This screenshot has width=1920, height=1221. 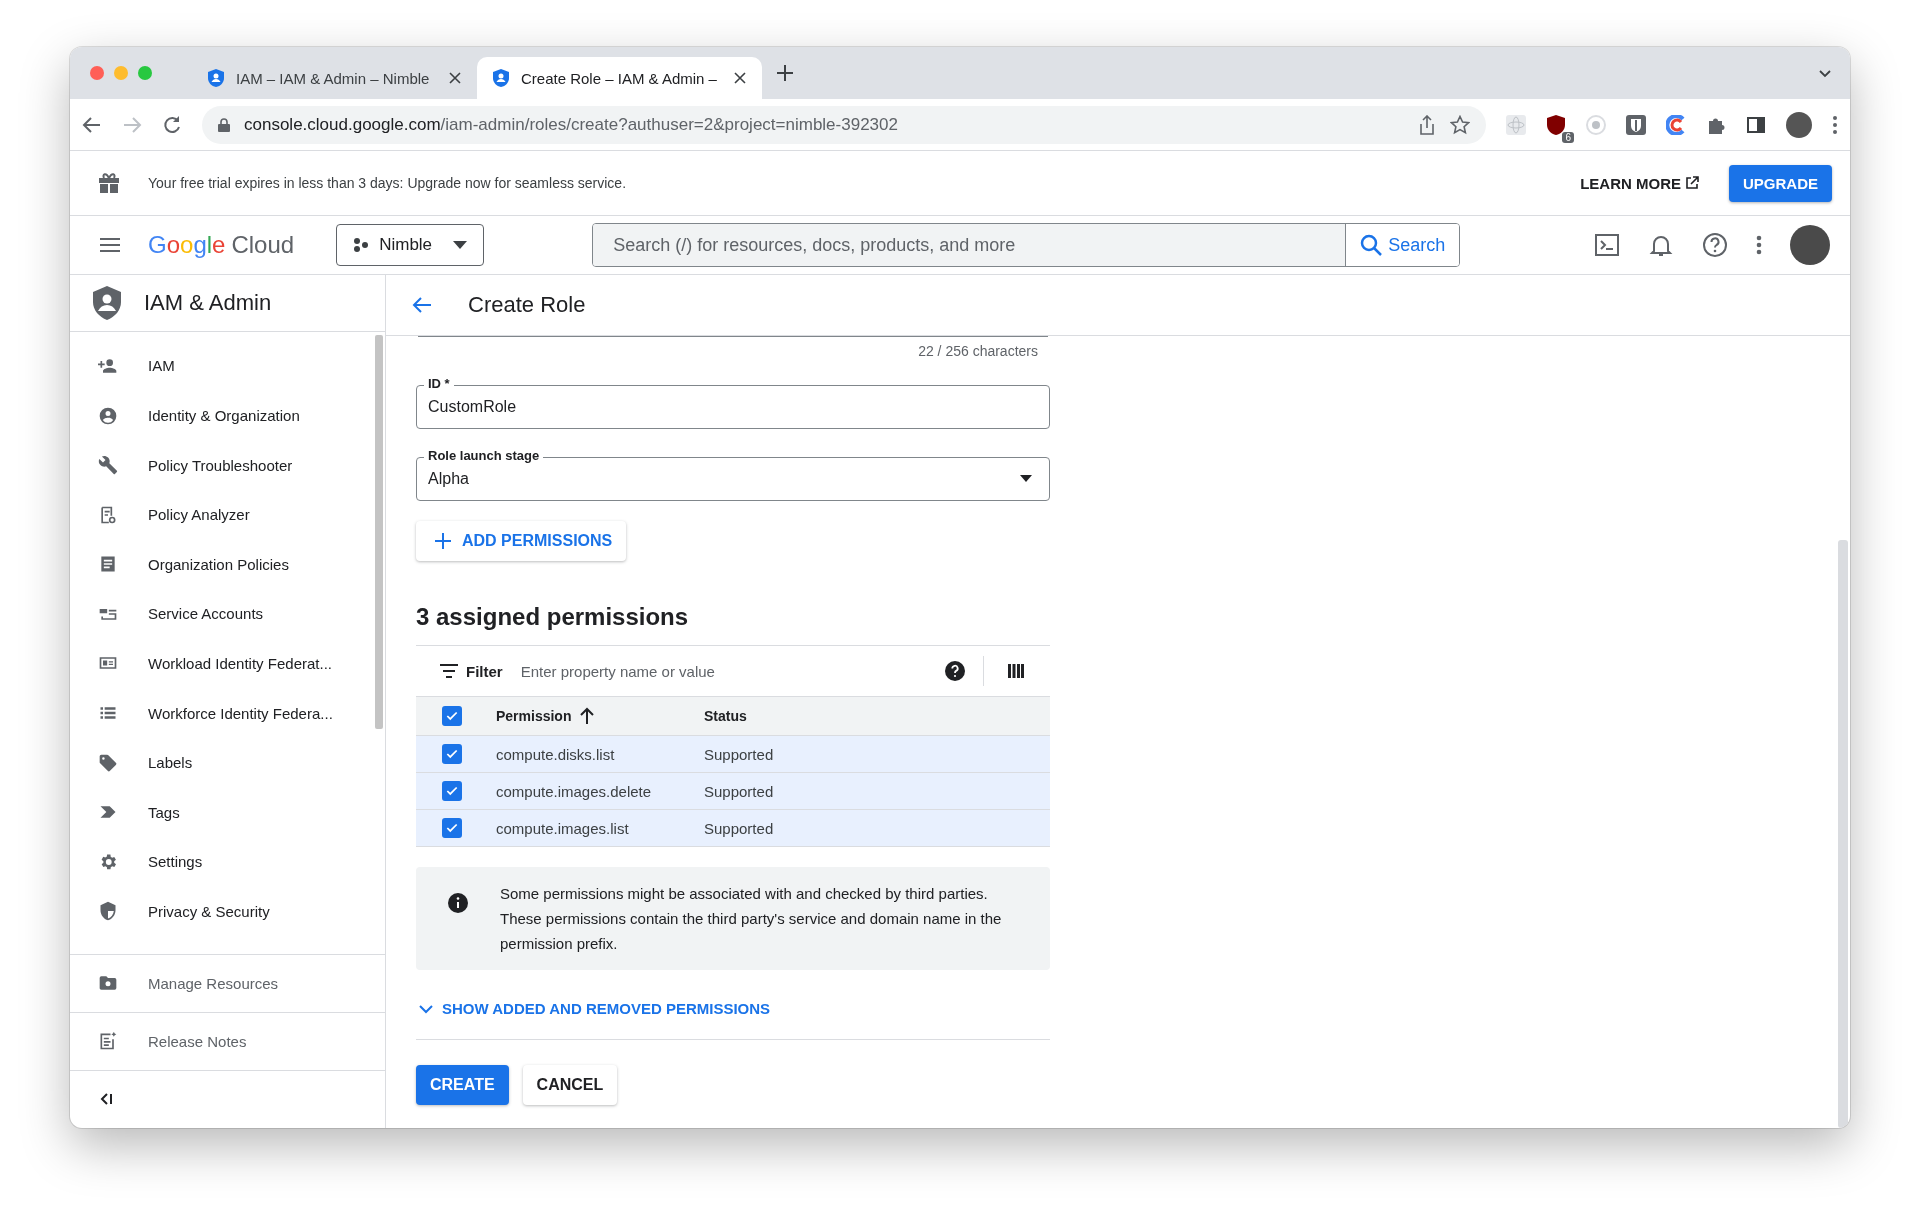 What do you see at coordinates (172, 124) in the screenshot?
I see `reload-icon` at bounding box center [172, 124].